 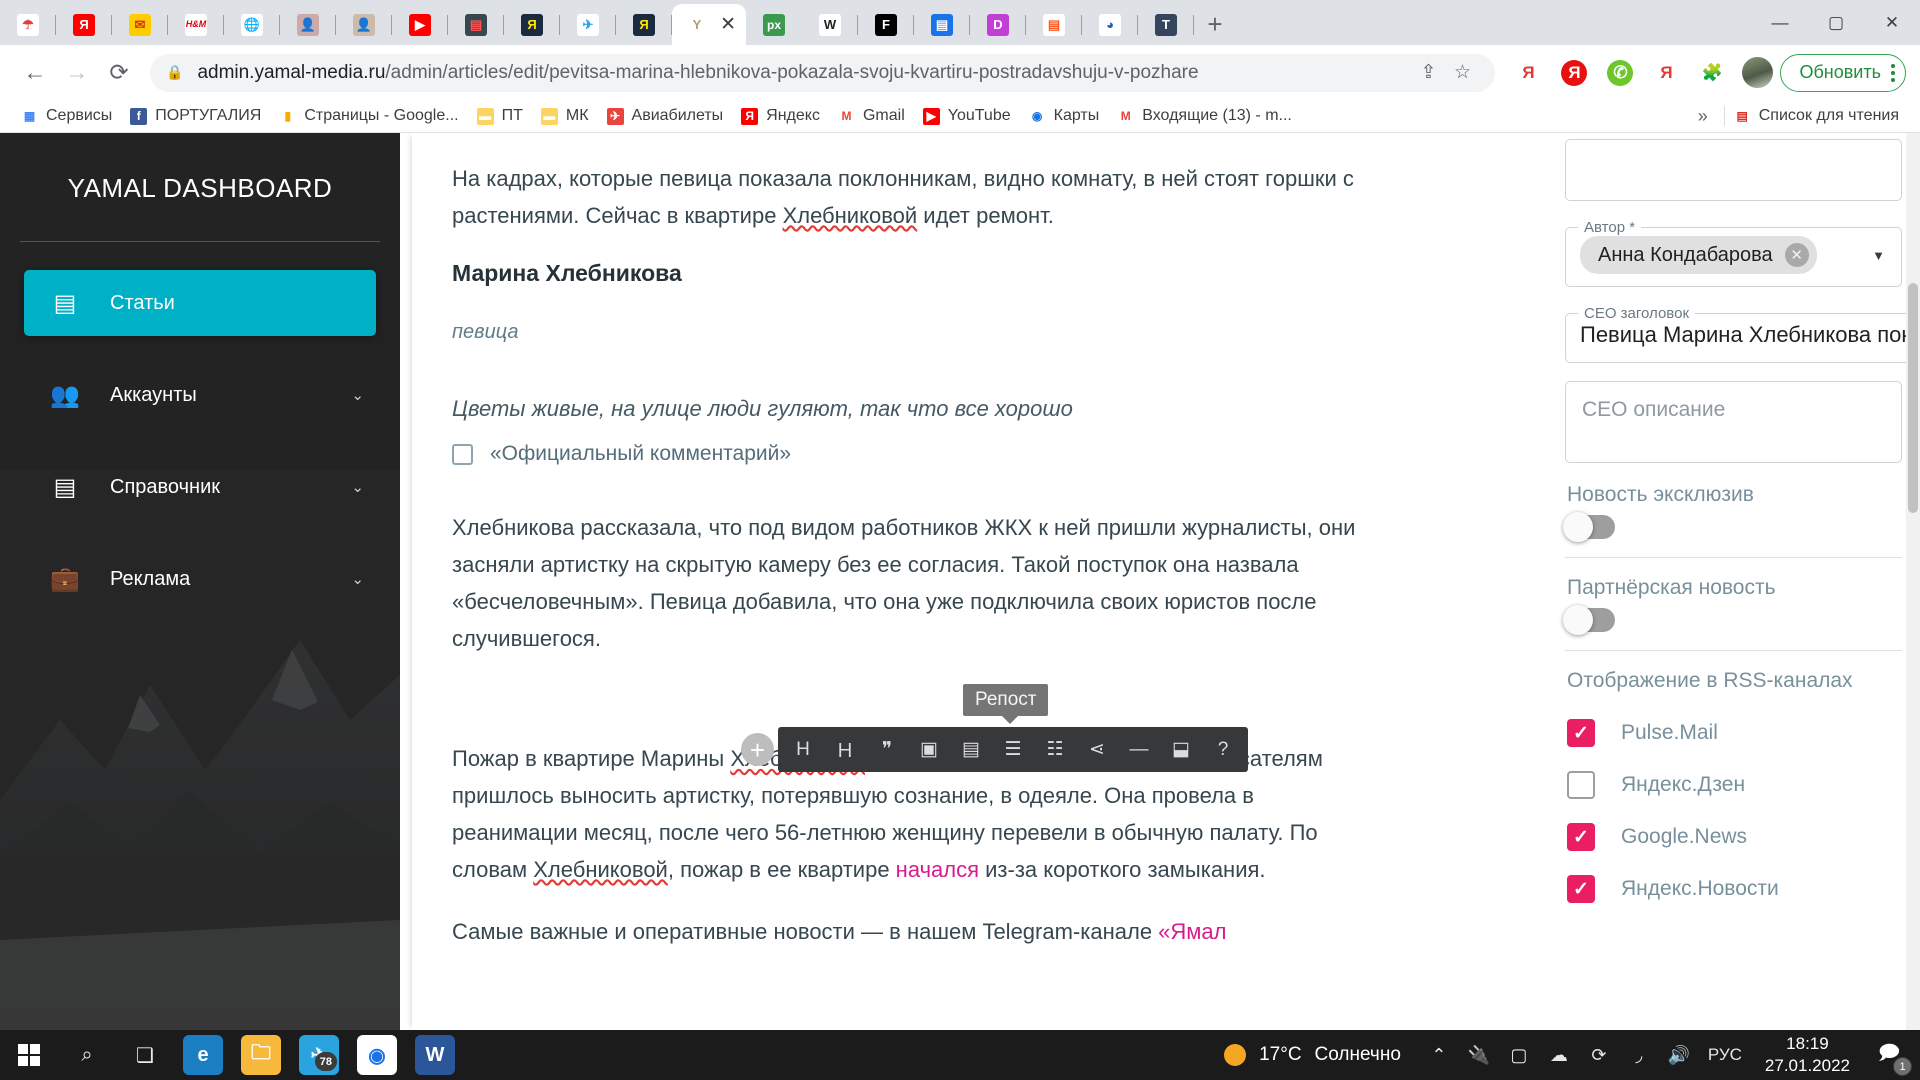 What do you see at coordinates (757, 749) in the screenshot?
I see `add-block-button: +` at bounding box center [757, 749].